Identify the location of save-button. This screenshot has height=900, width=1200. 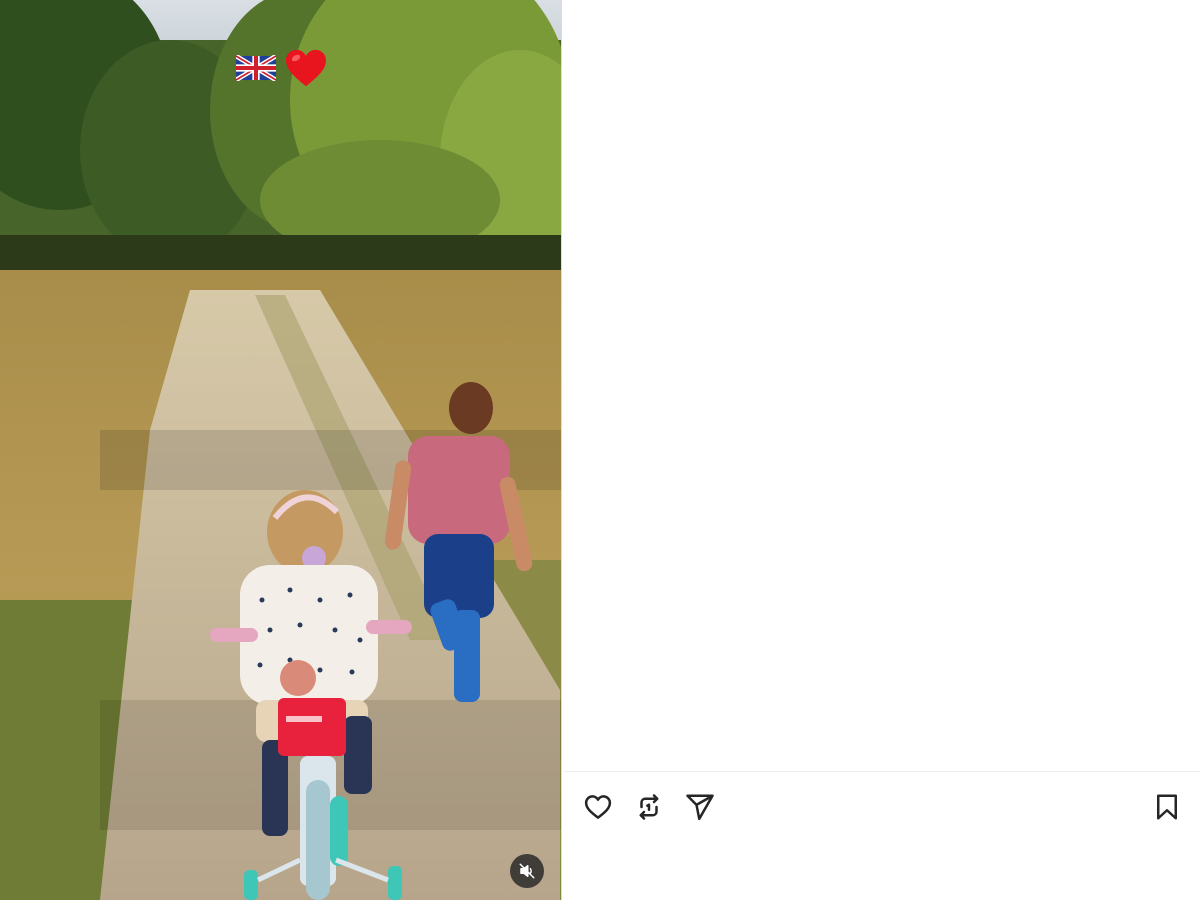
(1167, 807).